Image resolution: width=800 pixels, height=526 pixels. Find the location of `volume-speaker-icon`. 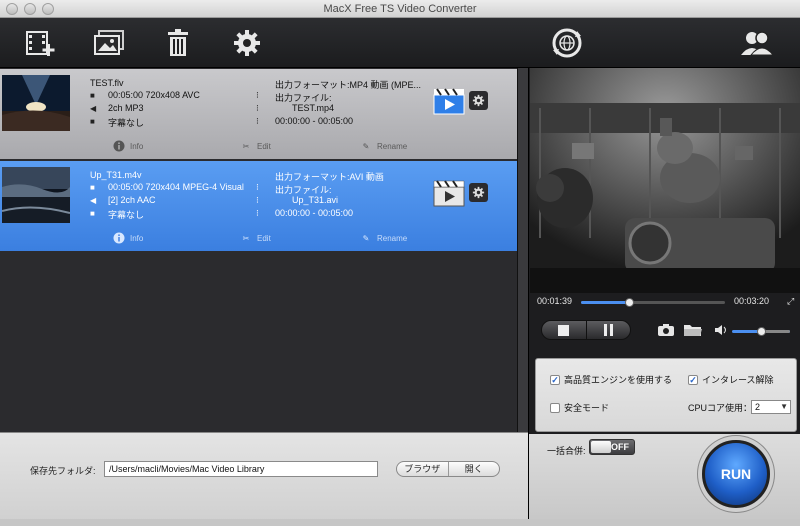

volume-speaker-icon is located at coordinates (721, 331).